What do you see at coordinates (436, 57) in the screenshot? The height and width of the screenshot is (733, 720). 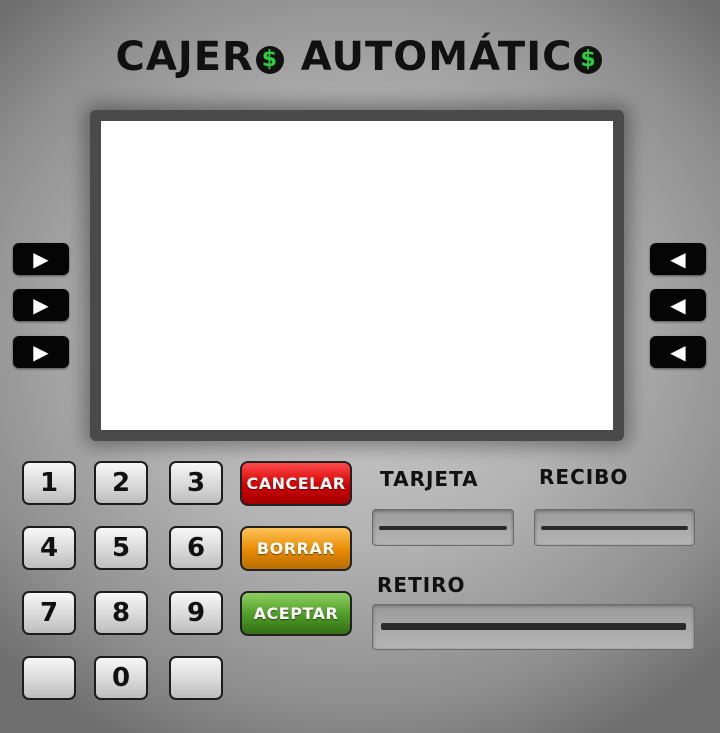 I see `title-part-2: AUTOMÁTIC` at bounding box center [436, 57].